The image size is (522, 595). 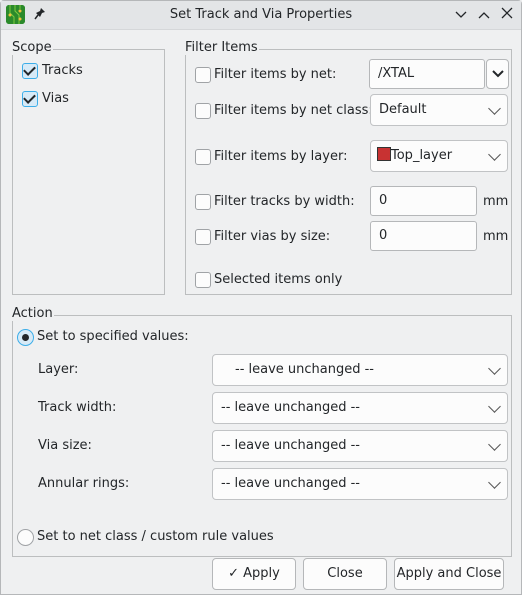 I want to click on filter-net-label: Filter items by net:, so click(x=275, y=74).